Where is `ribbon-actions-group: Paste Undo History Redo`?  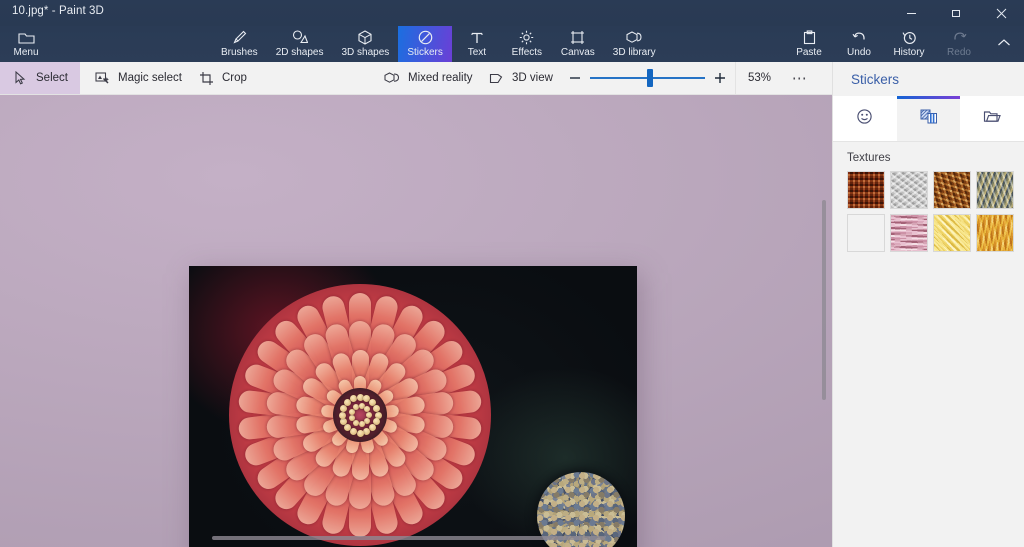 ribbon-actions-group: Paste Undo History Redo is located at coordinates (904, 44).